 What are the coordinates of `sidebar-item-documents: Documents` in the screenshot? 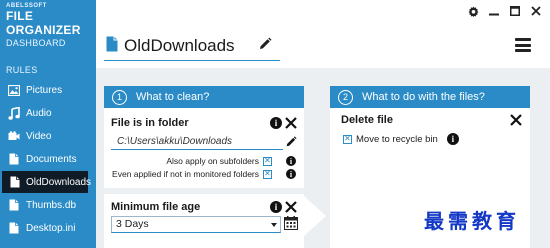 It's located at (48, 159).